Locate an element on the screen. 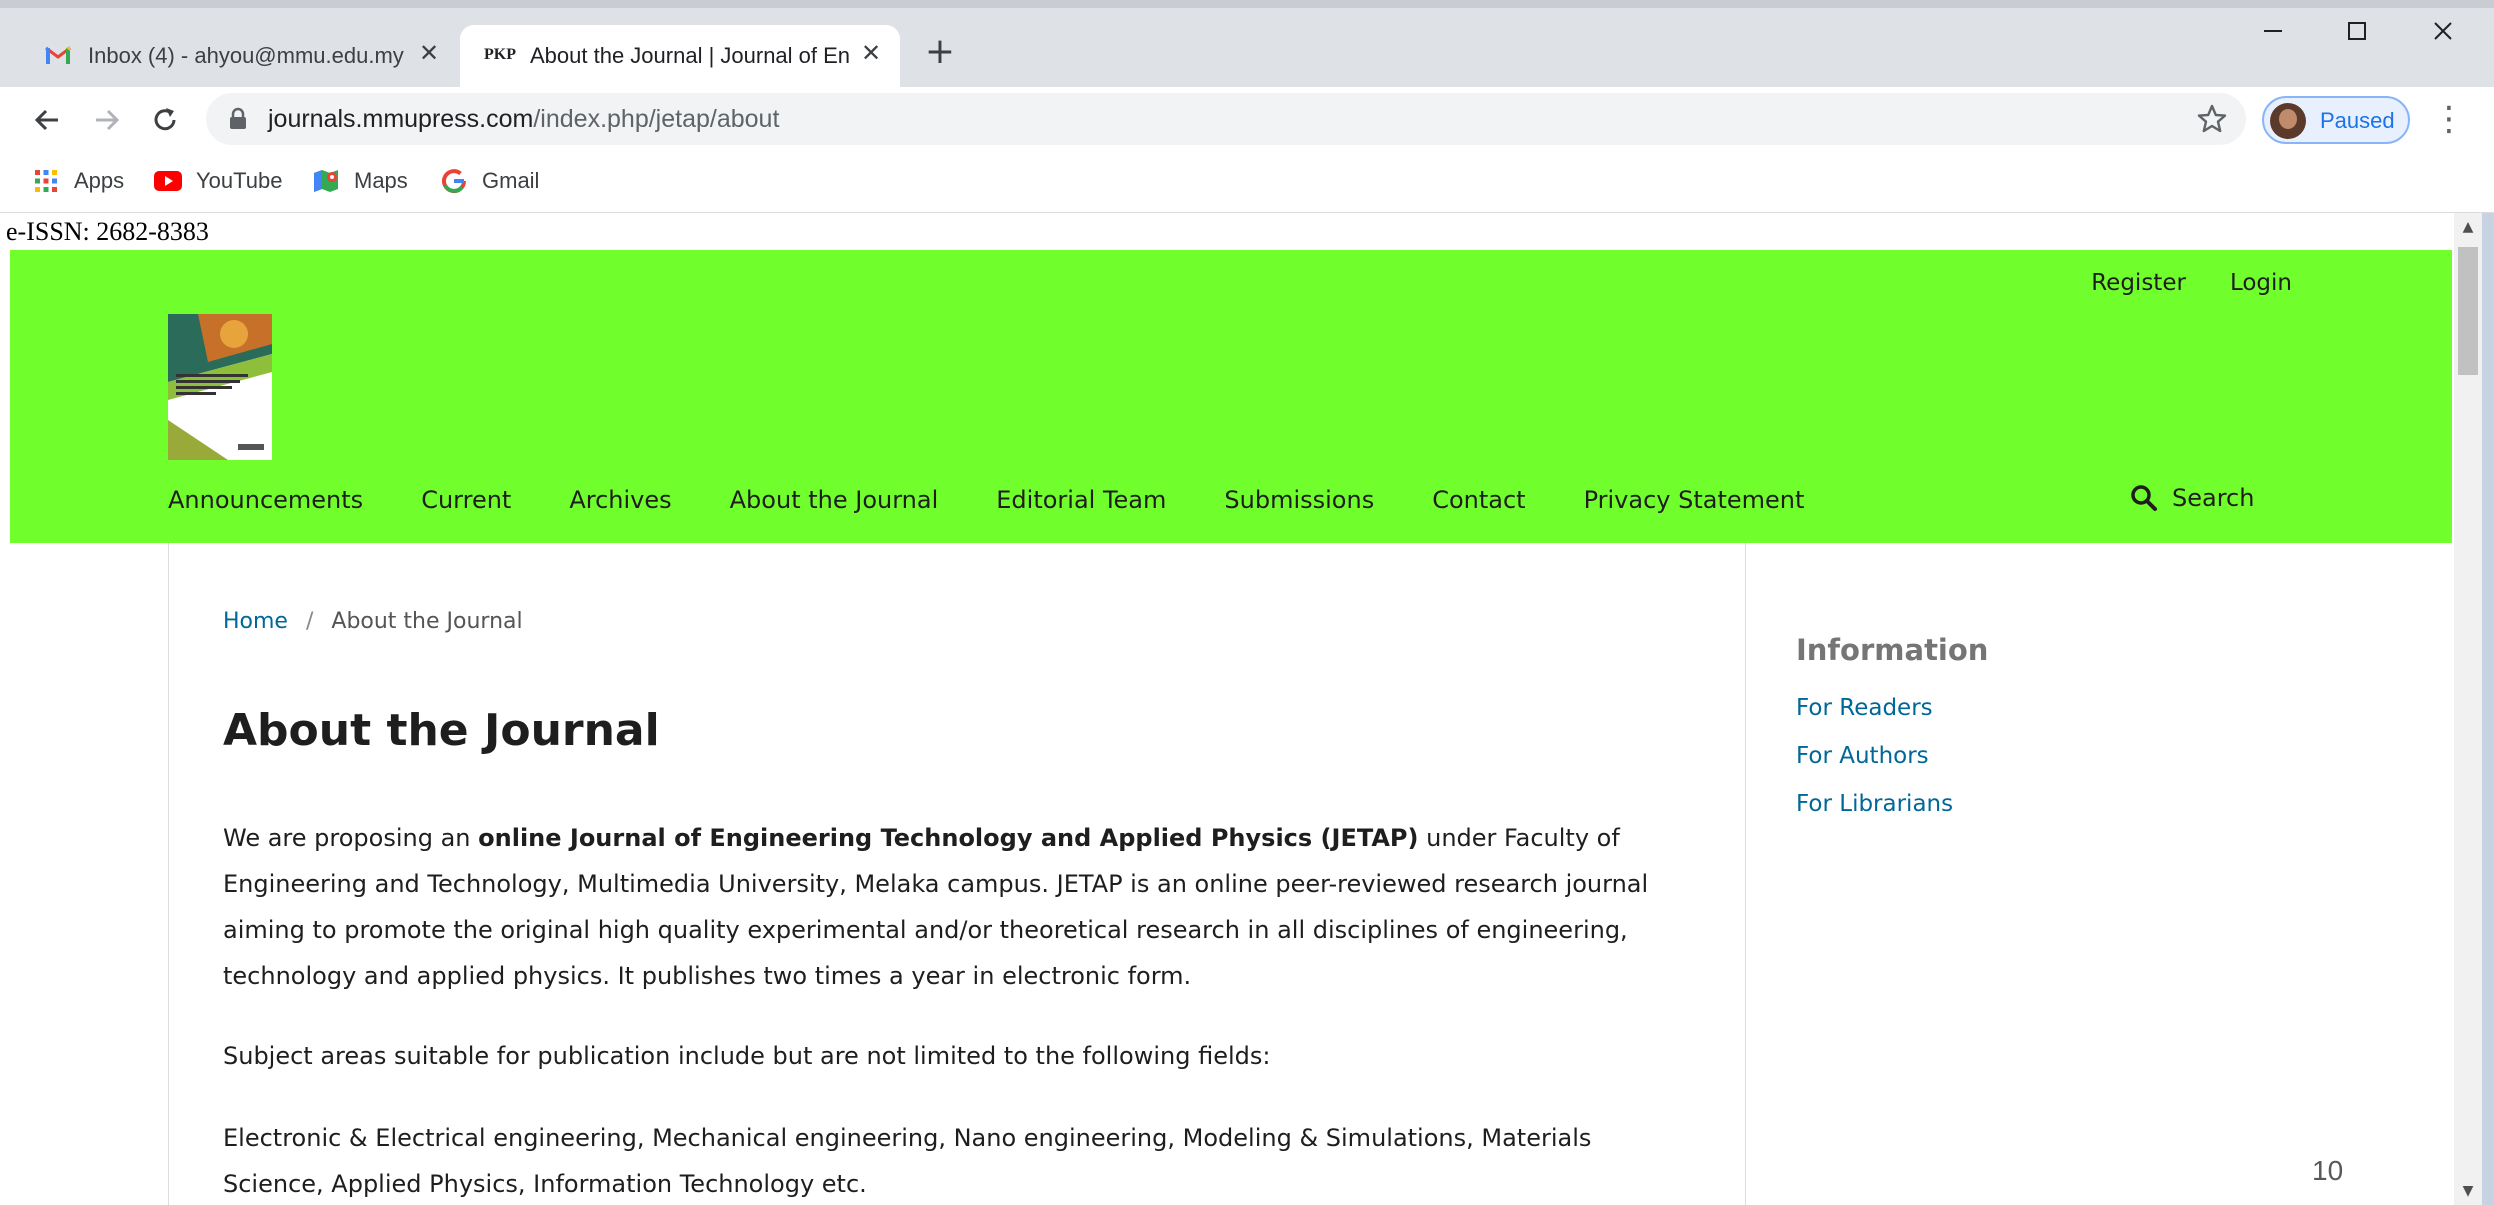 The image size is (2494, 1205). journal-logo is located at coordinates (220, 387).